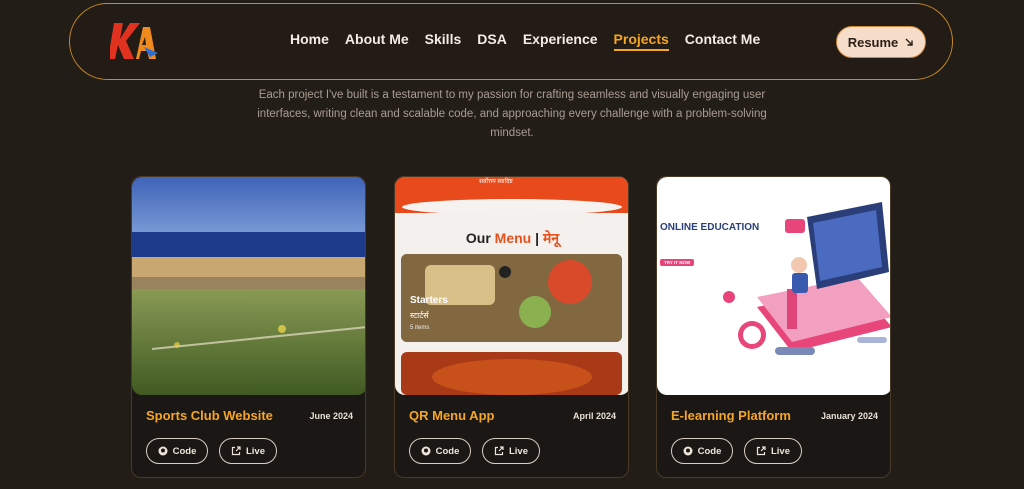 This screenshot has width=1024, height=489. Describe the element at coordinates (377, 41) in the screenshot. I see `nav-about: About Me` at that location.